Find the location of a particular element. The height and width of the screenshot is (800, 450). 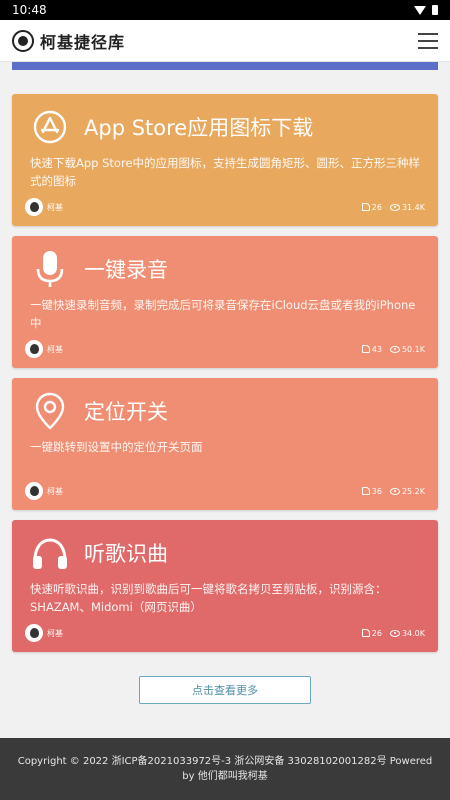

headphones-icon is located at coordinates (50, 553).